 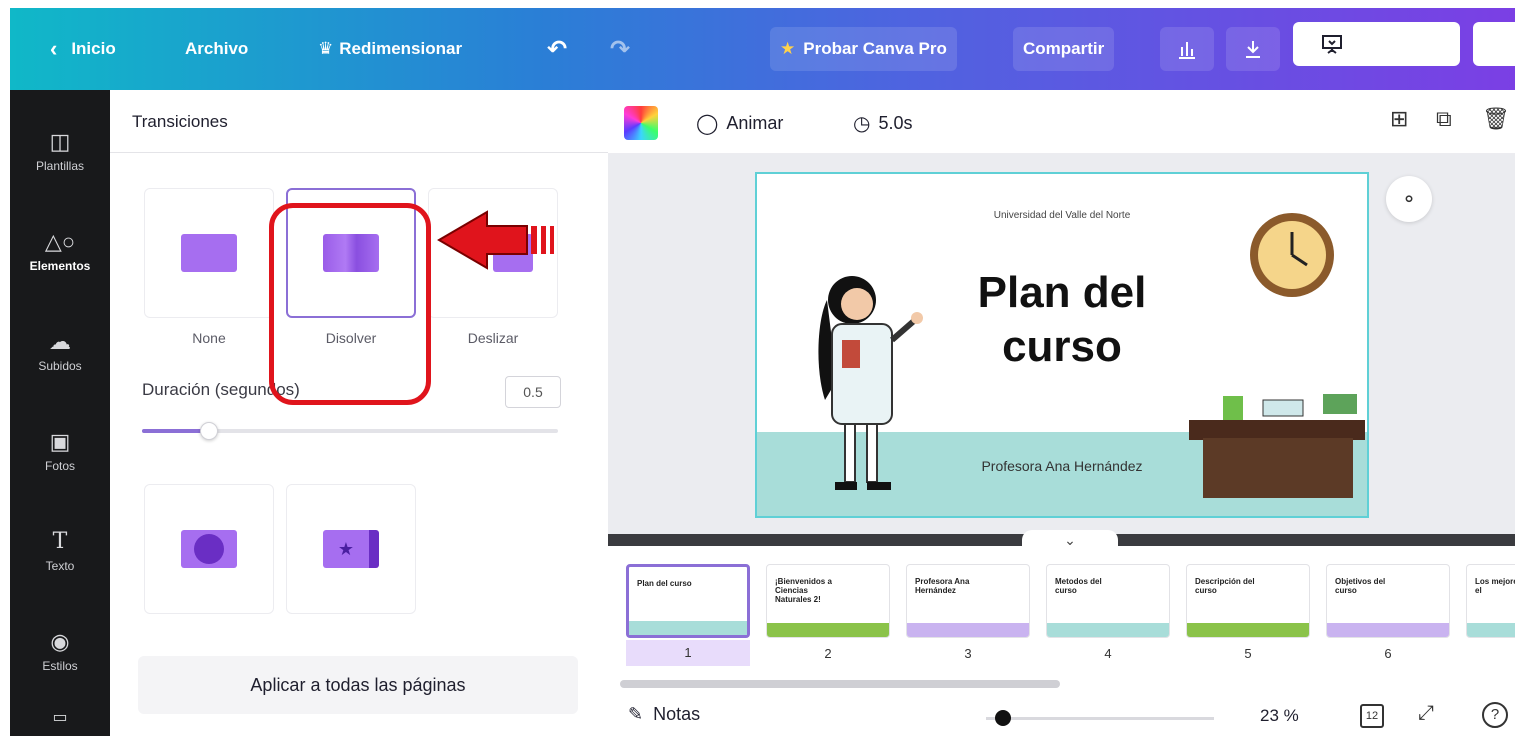 I want to click on add-page-icon: ⊞, so click(x=1399, y=119).